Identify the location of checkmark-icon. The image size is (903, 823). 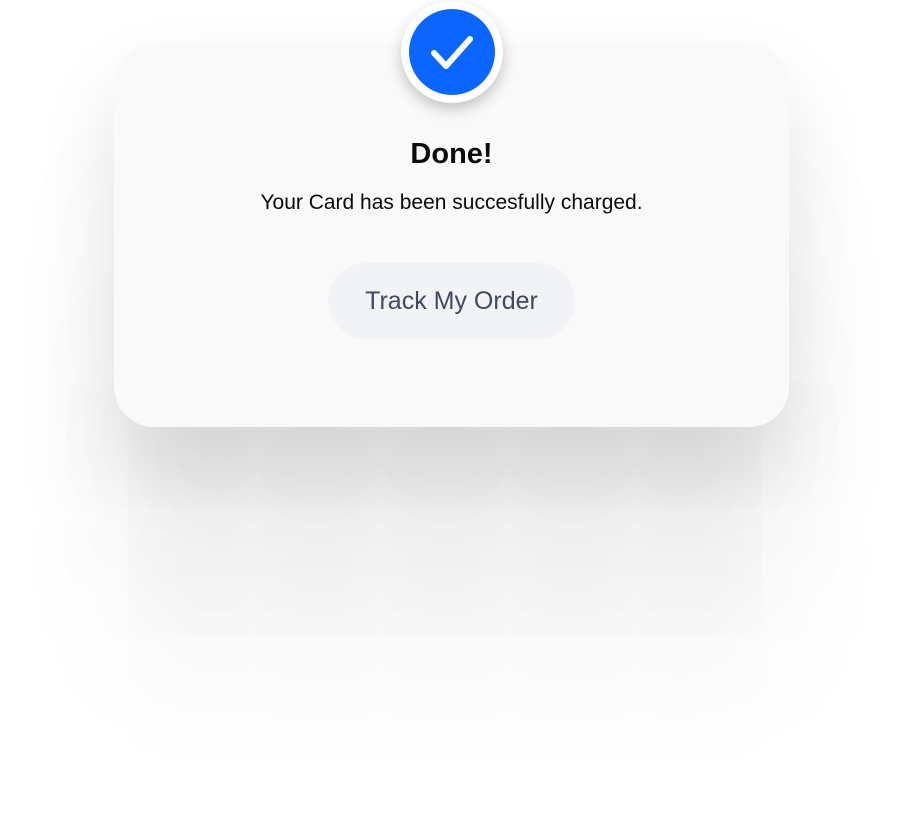
(452, 52).